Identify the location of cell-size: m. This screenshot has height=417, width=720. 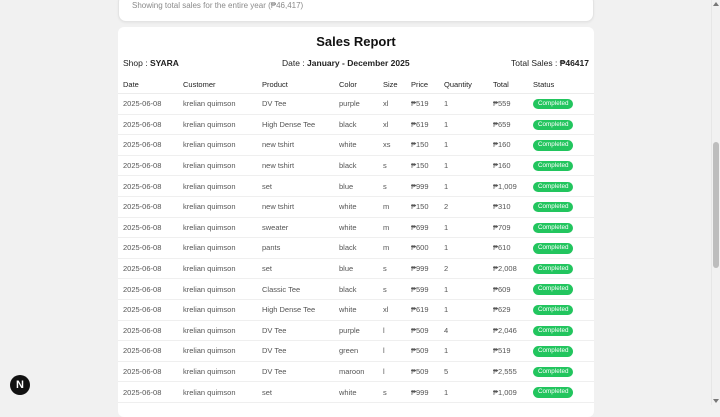
(392, 207).